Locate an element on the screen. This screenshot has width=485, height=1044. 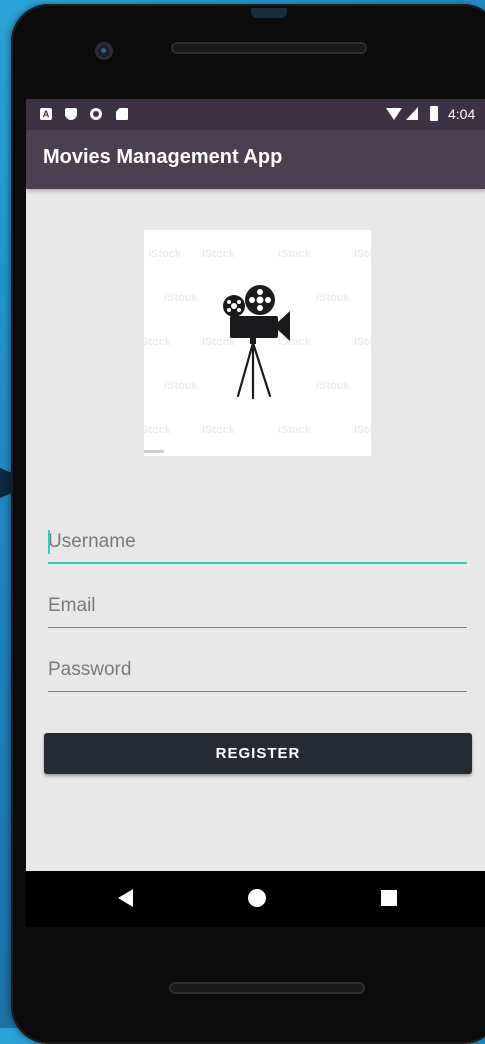
sd-card-icon is located at coordinates (122, 114).